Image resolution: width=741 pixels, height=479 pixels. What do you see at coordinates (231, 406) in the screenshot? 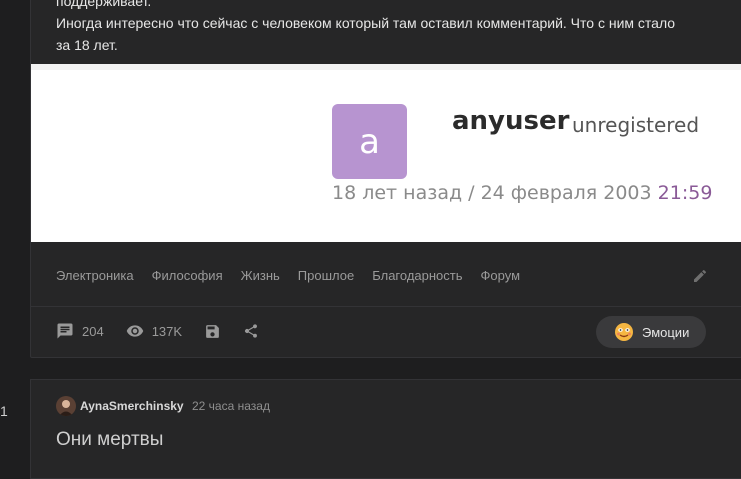
I see `comment-timestamp: 22 часа назад` at bounding box center [231, 406].